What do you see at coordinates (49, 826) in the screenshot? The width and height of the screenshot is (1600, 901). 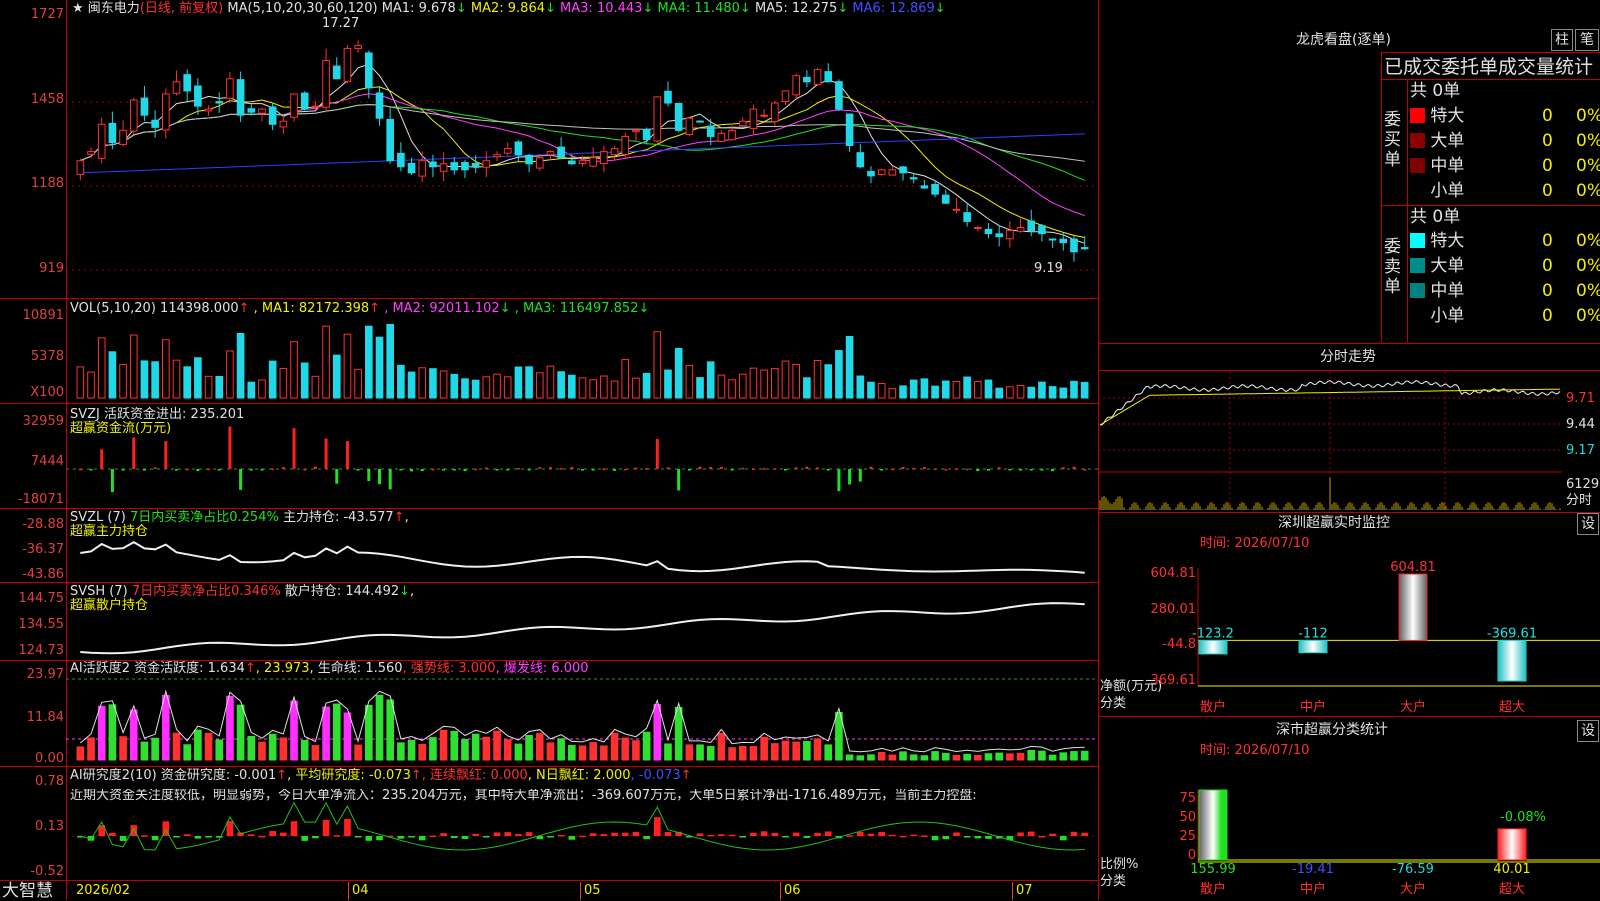 I see `ai-research-tick: 0.13` at bounding box center [49, 826].